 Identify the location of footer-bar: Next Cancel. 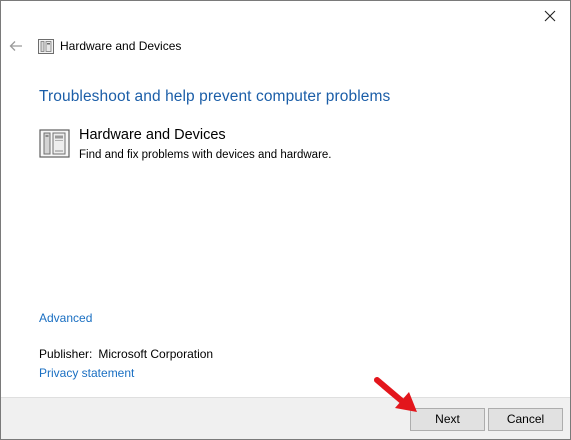
(285, 418).